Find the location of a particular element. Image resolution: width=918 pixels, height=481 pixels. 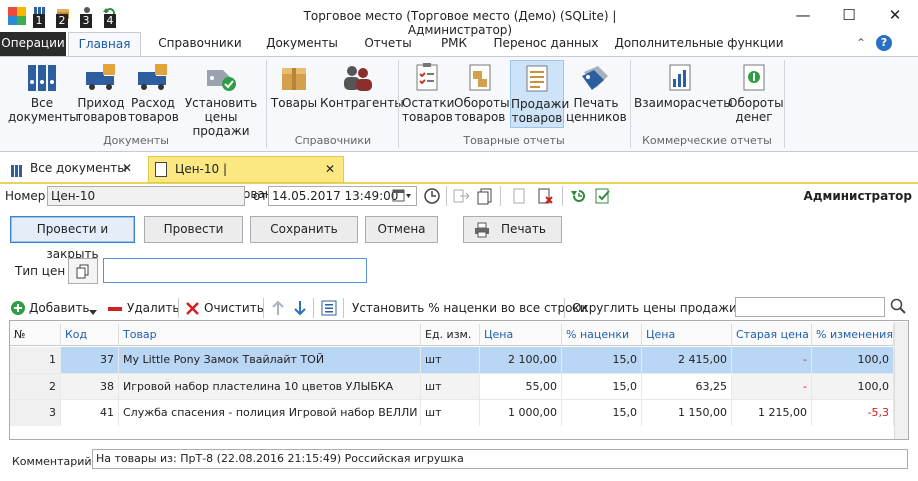

price-tag-check-icon is located at coordinates (221, 77).